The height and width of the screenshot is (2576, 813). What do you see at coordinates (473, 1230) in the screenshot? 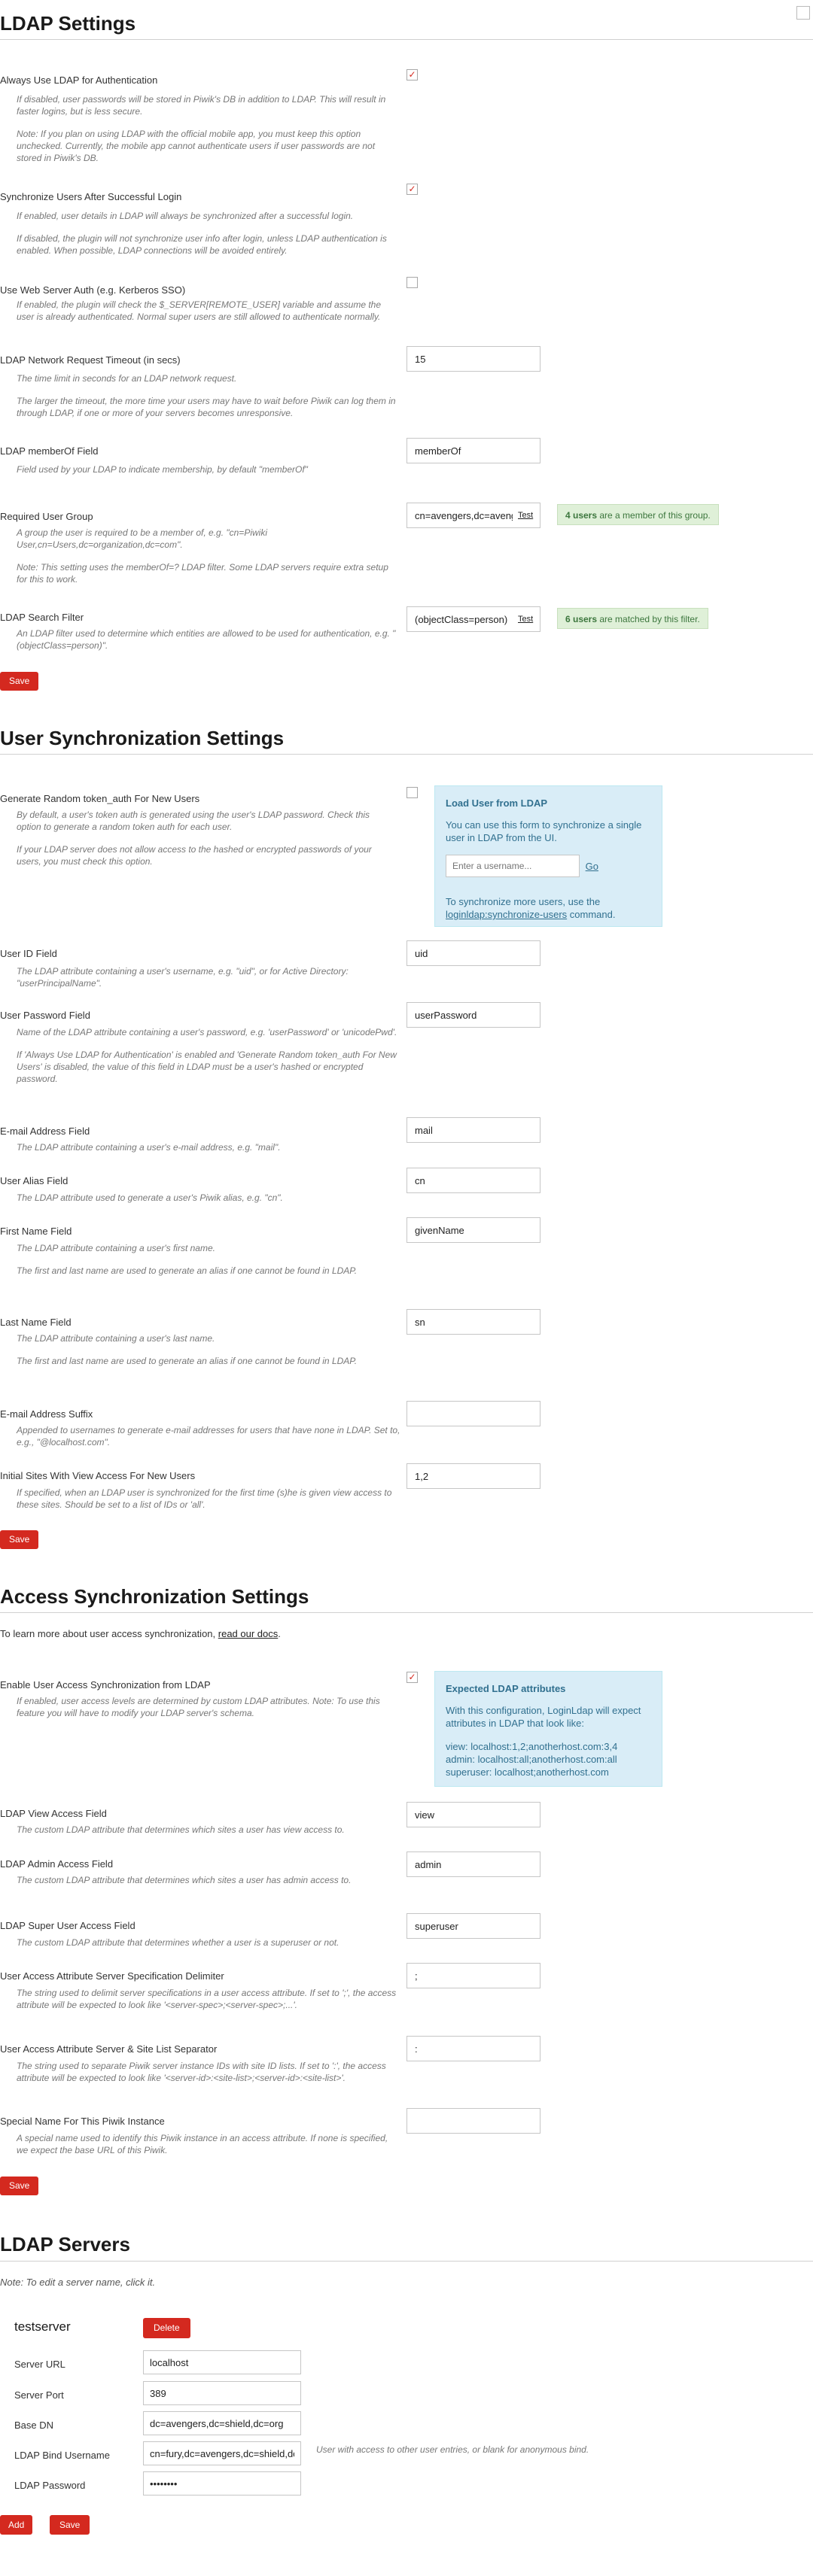
I see `first-name-field-input` at bounding box center [473, 1230].